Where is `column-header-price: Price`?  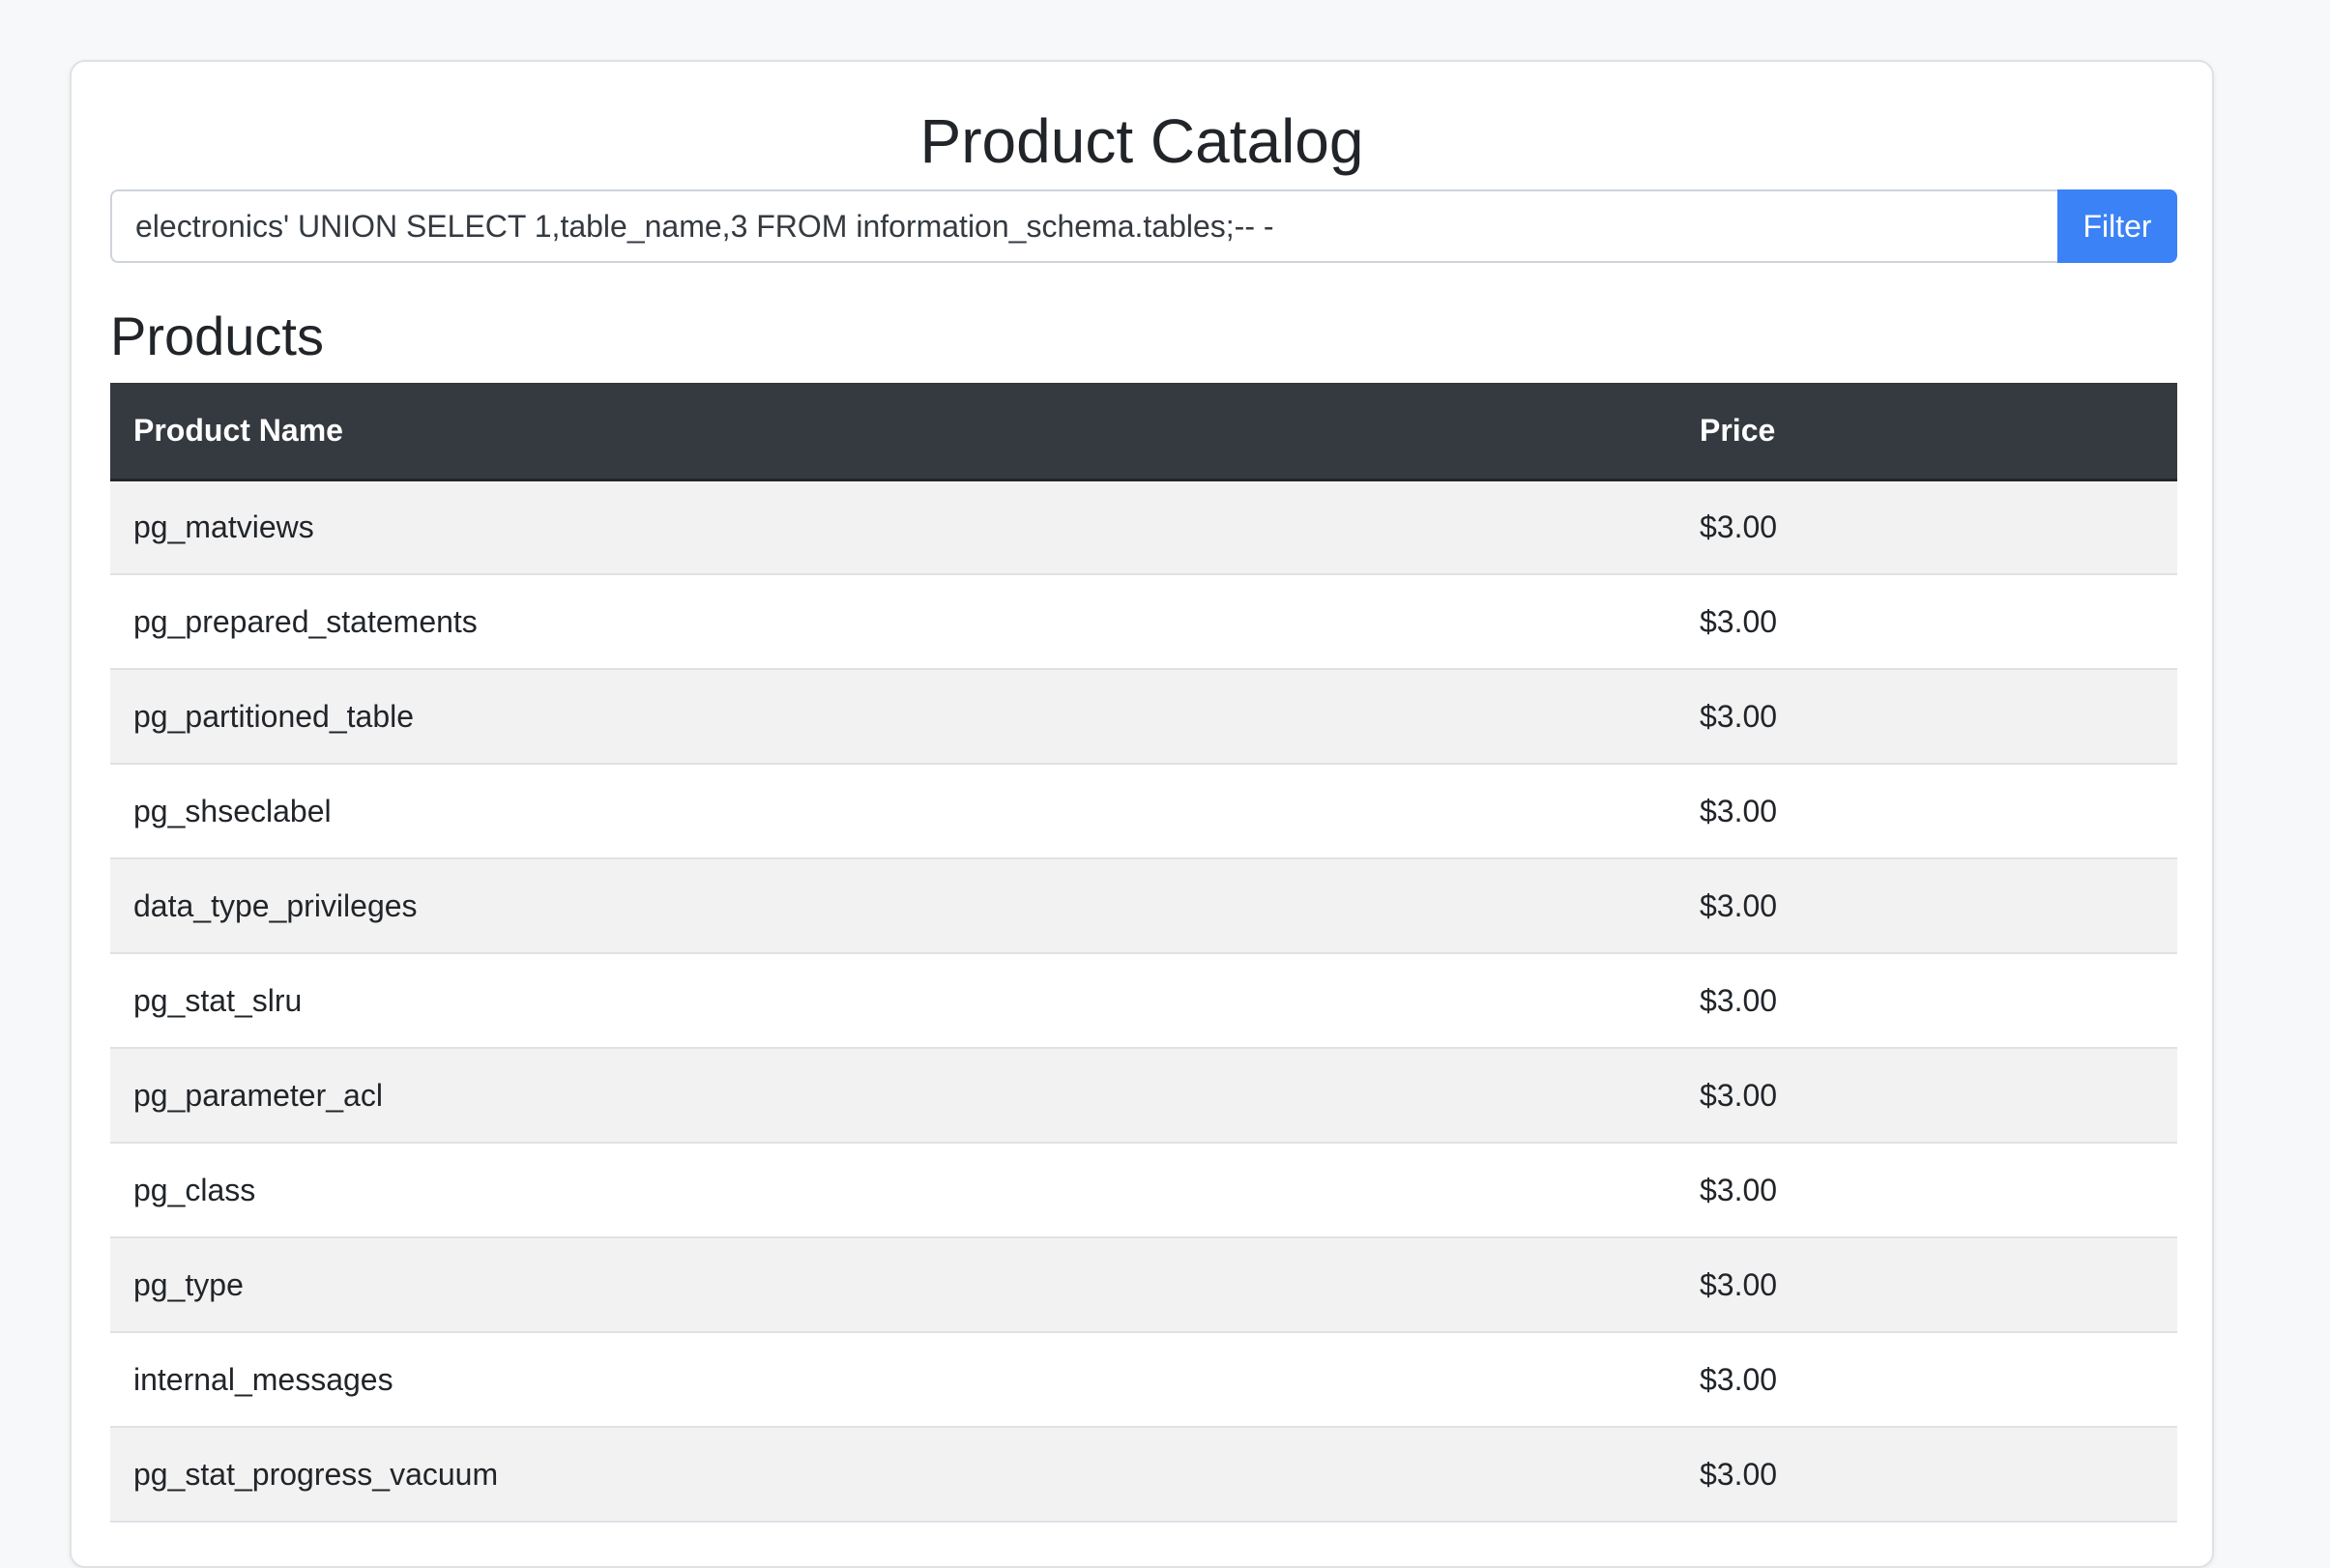
column-header-price: Price is located at coordinates (1927, 432).